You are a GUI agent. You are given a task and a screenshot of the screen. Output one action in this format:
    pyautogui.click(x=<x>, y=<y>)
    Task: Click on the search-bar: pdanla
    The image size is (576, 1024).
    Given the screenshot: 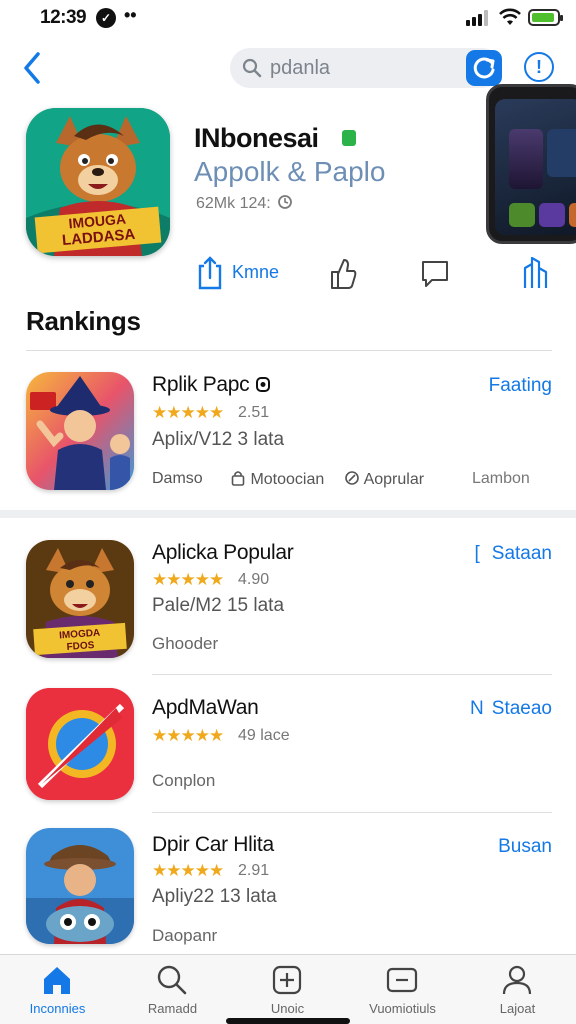 What is the action you would take?
    pyautogui.click(x=366, y=68)
    